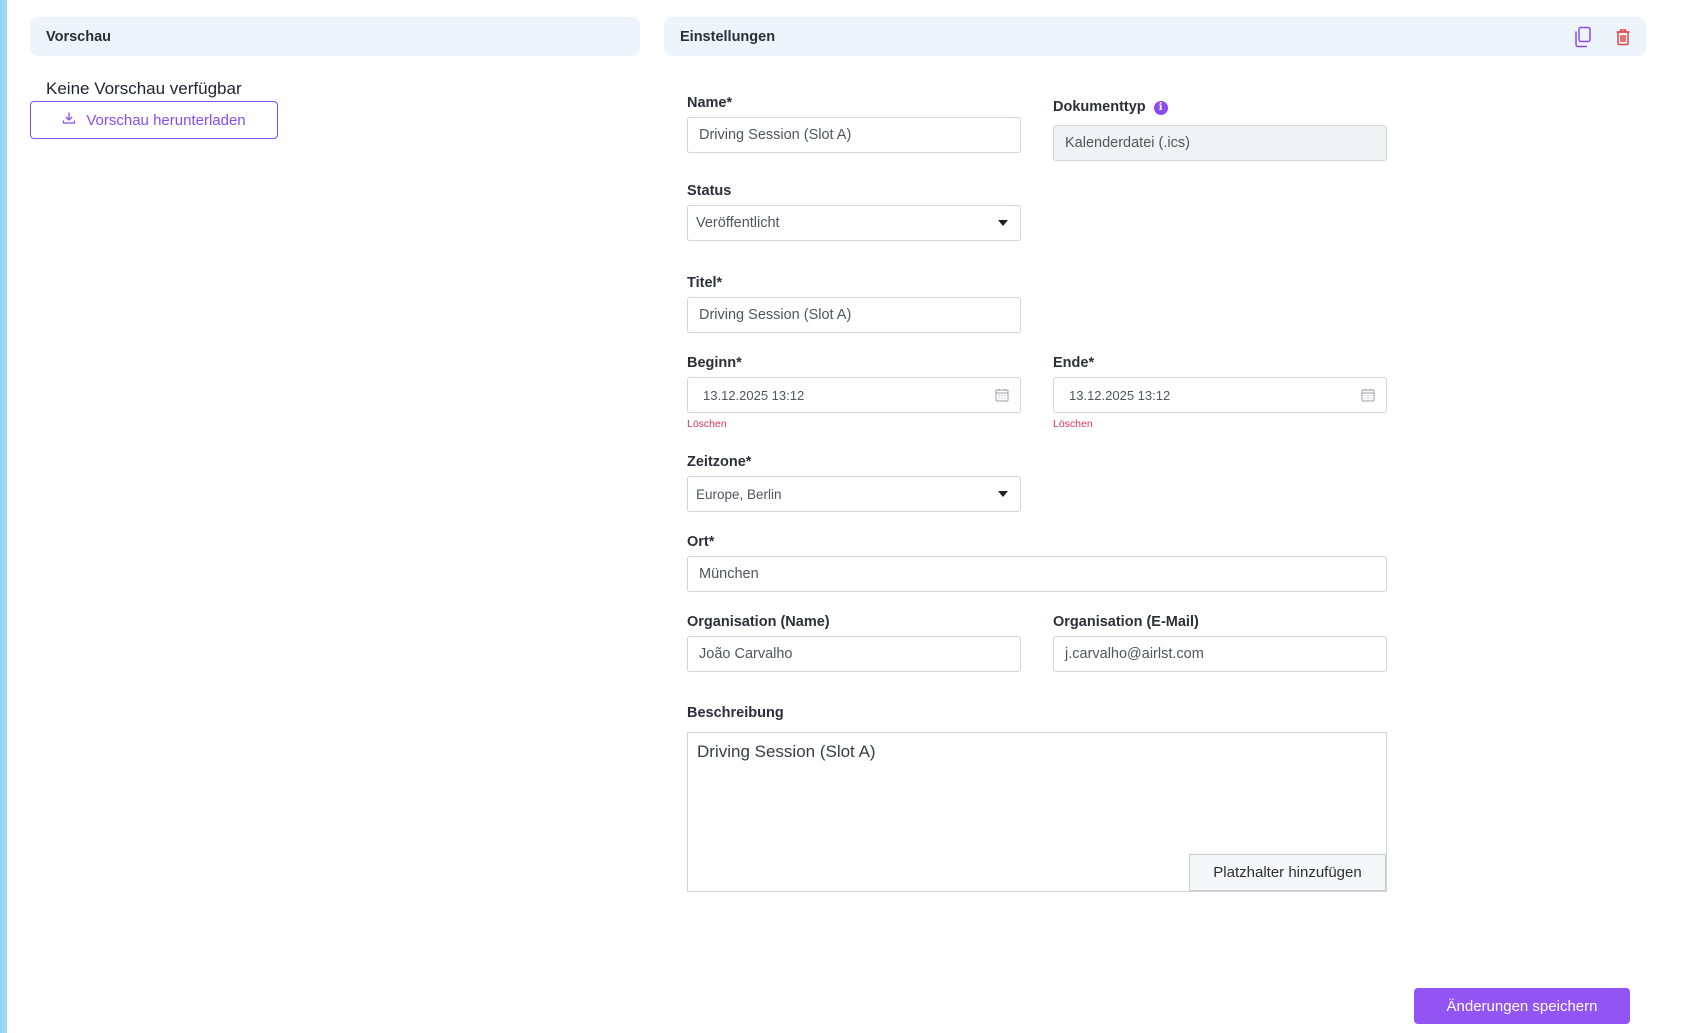  Describe the element at coordinates (710, 103) in the screenshot. I see `name-label: Name*` at that location.